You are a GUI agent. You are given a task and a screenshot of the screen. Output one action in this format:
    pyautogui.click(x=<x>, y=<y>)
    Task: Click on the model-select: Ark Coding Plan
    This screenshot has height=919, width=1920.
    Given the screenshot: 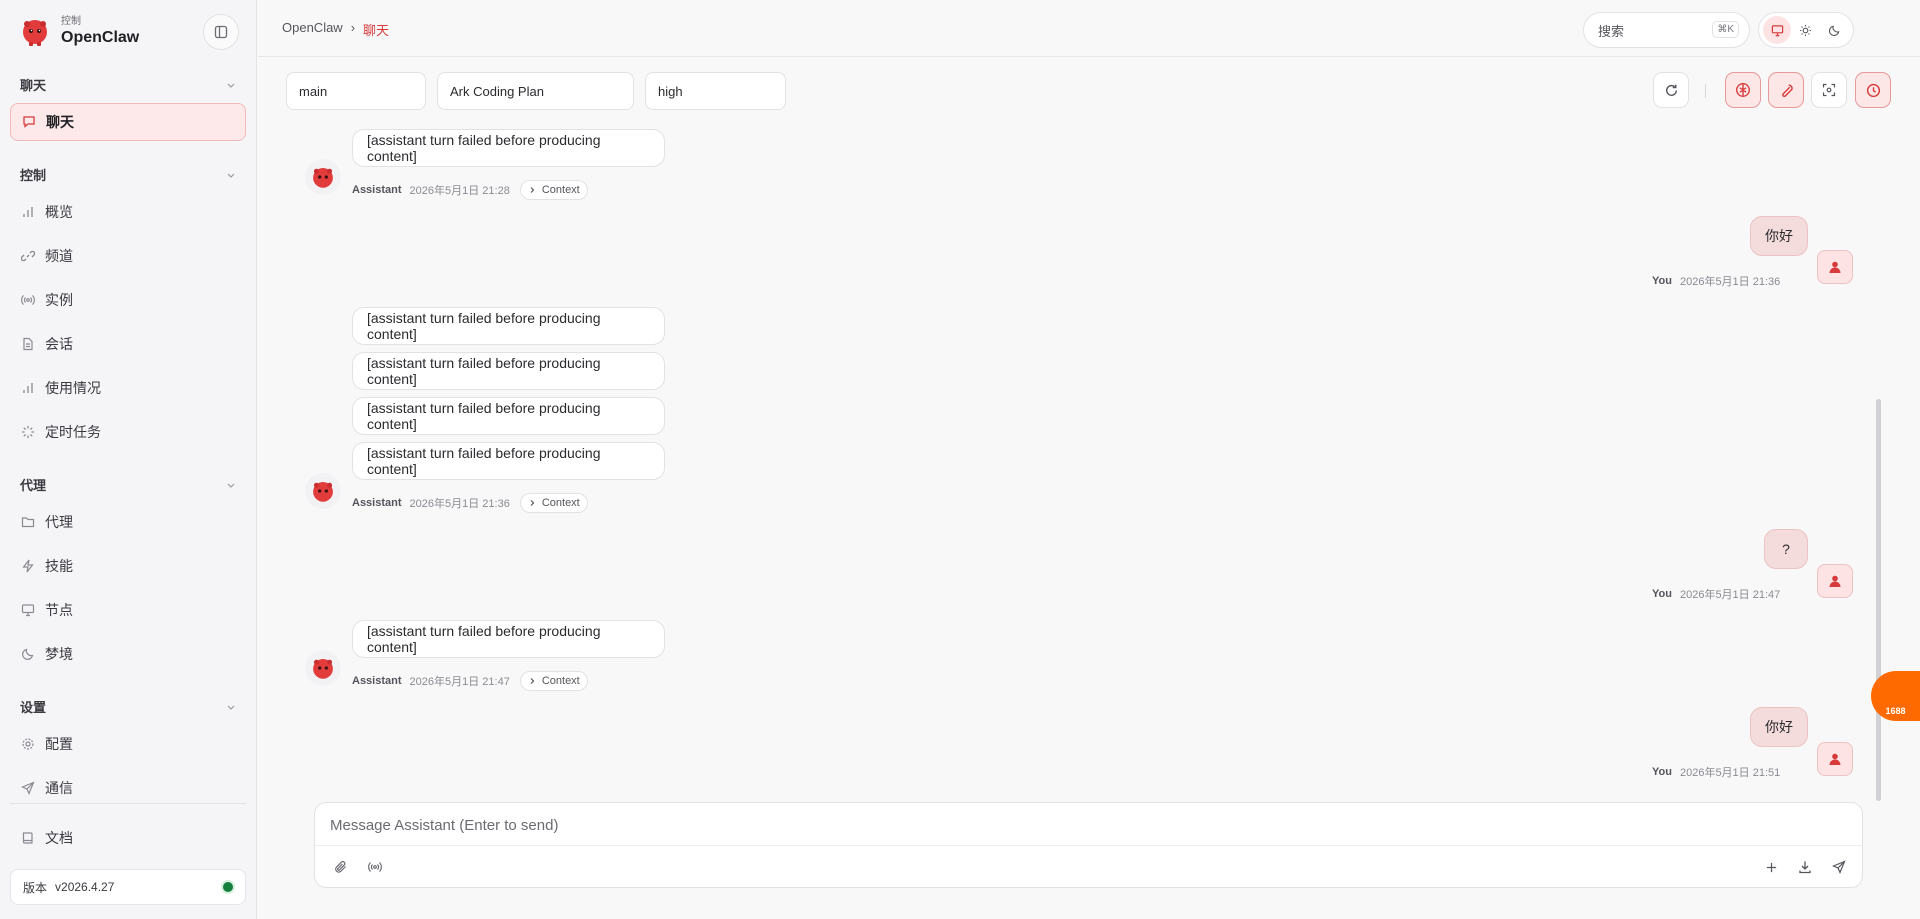 What is the action you would take?
    pyautogui.click(x=535, y=91)
    